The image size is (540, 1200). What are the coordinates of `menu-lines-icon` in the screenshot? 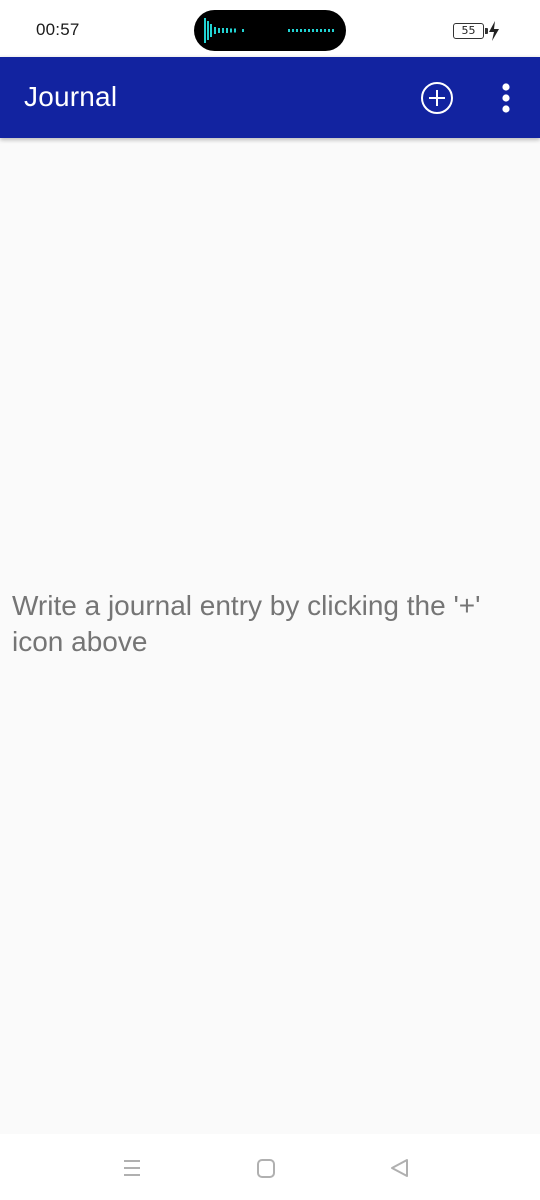 It's located at (132, 1168).